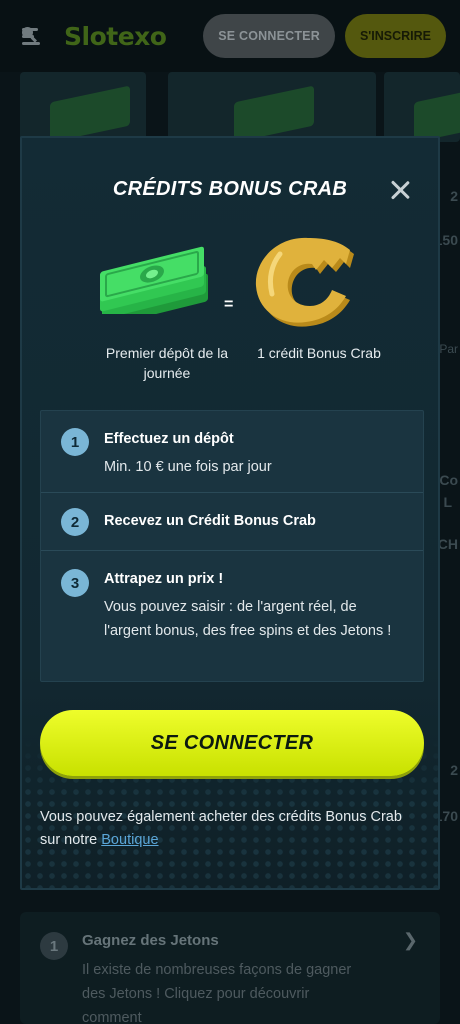  Describe the element at coordinates (129, 840) in the screenshot. I see `shop-link: Boutique` at that location.